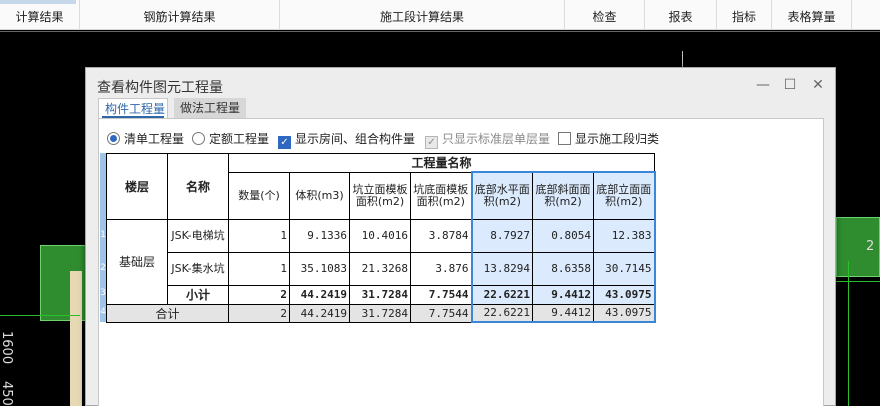 The height and width of the screenshot is (406, 880). Describe the element at coordinates (137, 261) in the screenshot. I see `cell-floor: 基础层` at that location.